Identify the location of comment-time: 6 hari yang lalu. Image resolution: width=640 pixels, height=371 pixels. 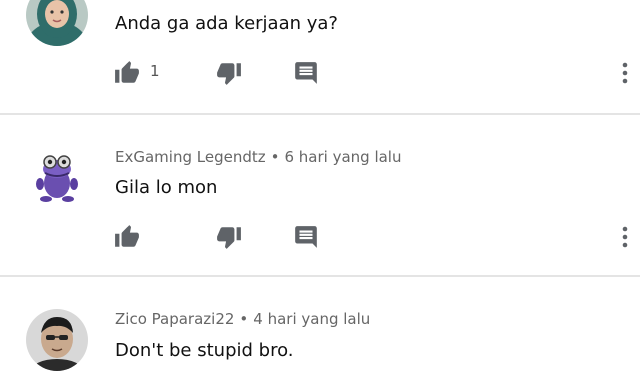
(343, 157).